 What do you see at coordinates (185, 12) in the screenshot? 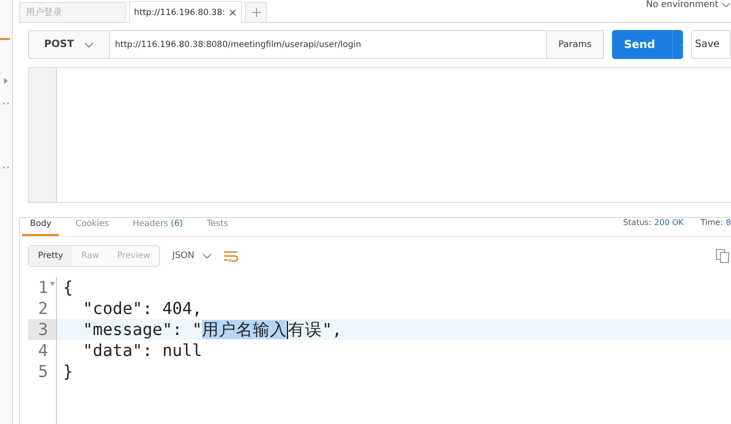
I see `request-tab: http://116.196.80.38: ×` at bounding box center [185, 12].